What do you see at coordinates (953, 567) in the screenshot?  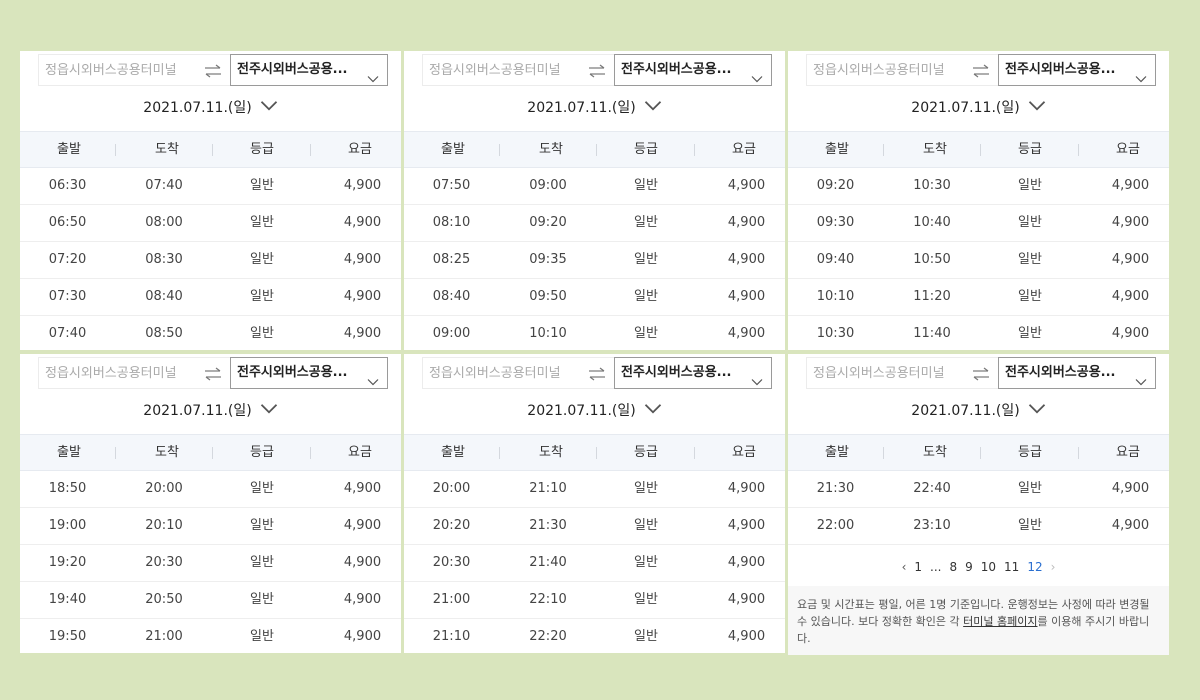 I see `page-link: 8` at bounding box center [953, 567].